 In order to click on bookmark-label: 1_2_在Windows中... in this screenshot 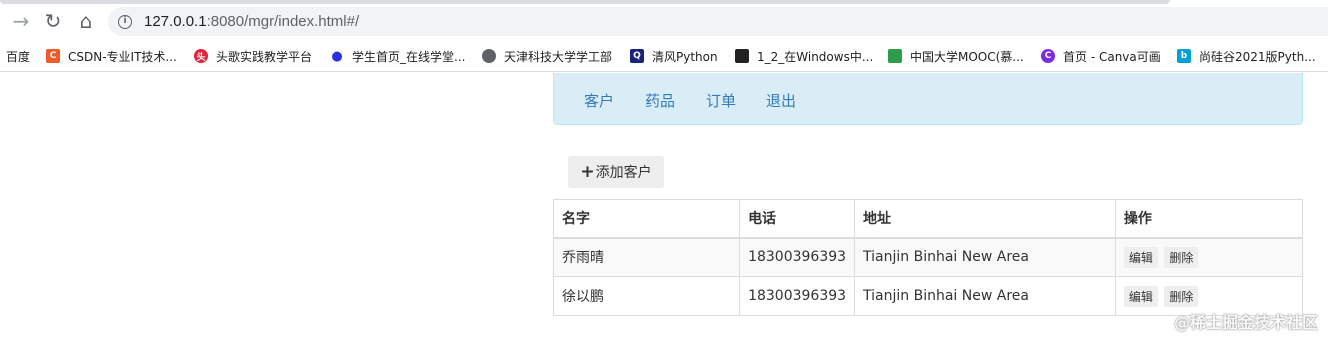, I will do `click(815, 56)`.